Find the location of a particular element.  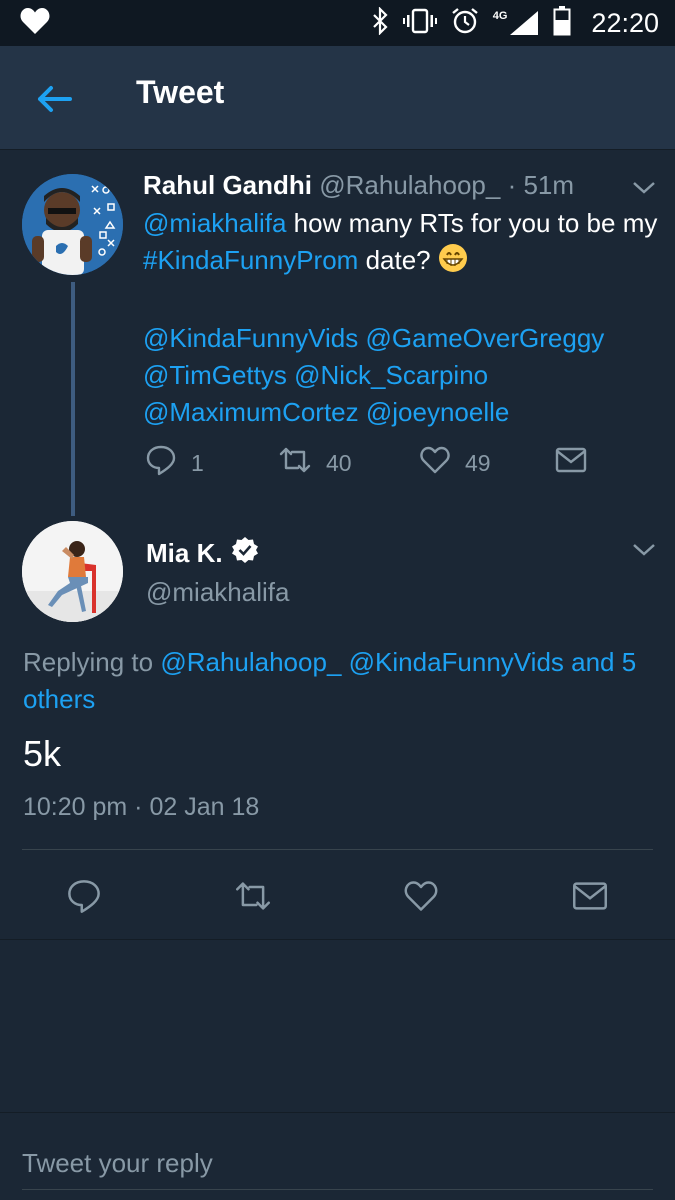

reply-input is located at coordinates (337, 1164).